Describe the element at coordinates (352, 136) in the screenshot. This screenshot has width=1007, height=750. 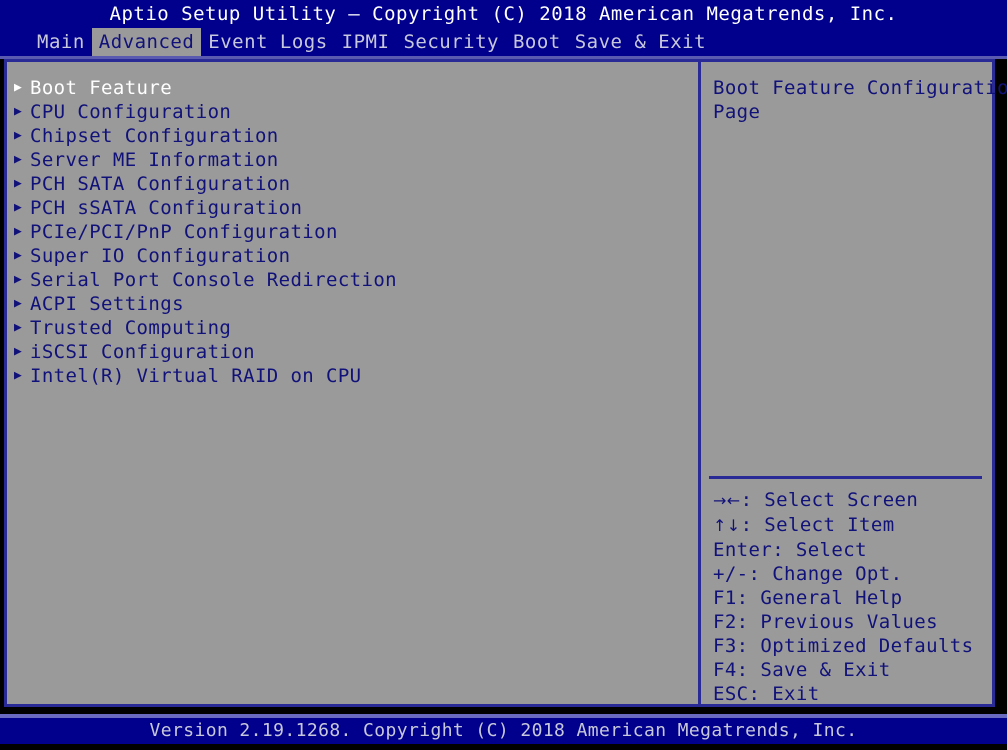
I see `menu-item-chipset-configuration: ▶ Chipset Configuration` at that location.